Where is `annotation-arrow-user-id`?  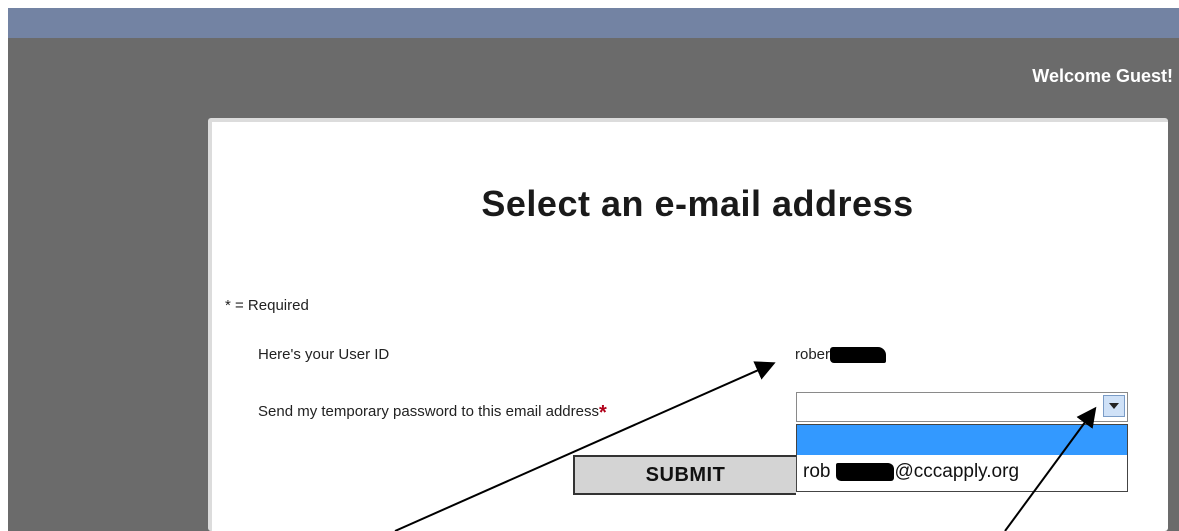 annotation-arrow-user-id is located at coordinates (585, 446).